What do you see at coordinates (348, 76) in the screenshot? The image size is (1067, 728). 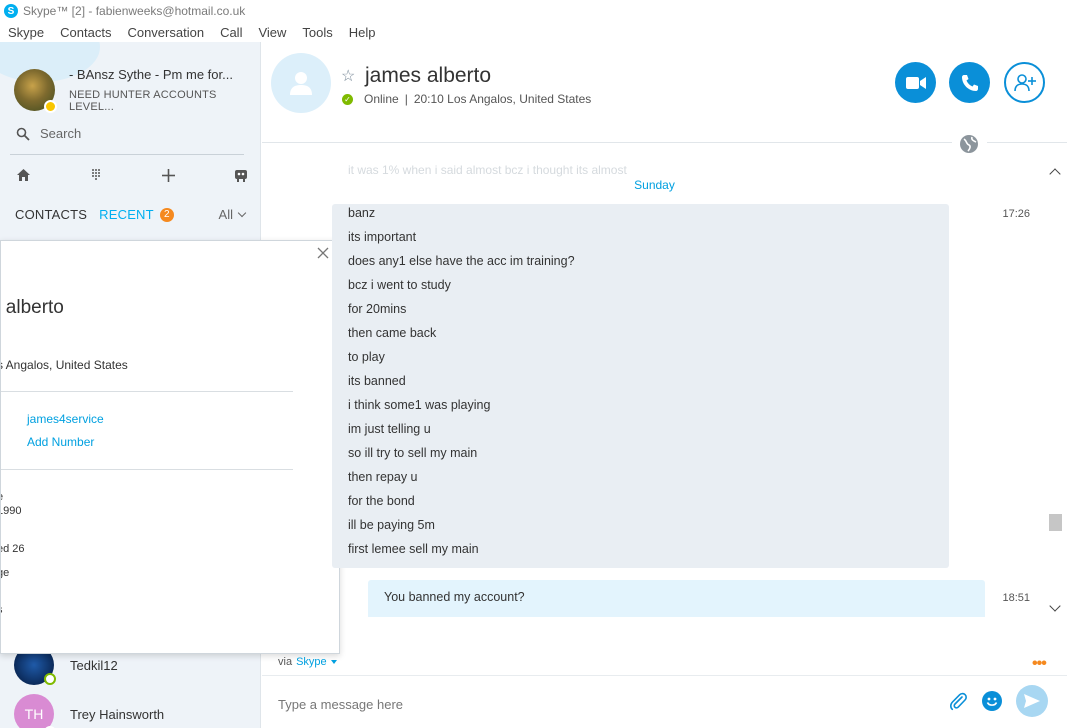 I see `favorite-star-icon: ☆` at bounding box center [348, 76].